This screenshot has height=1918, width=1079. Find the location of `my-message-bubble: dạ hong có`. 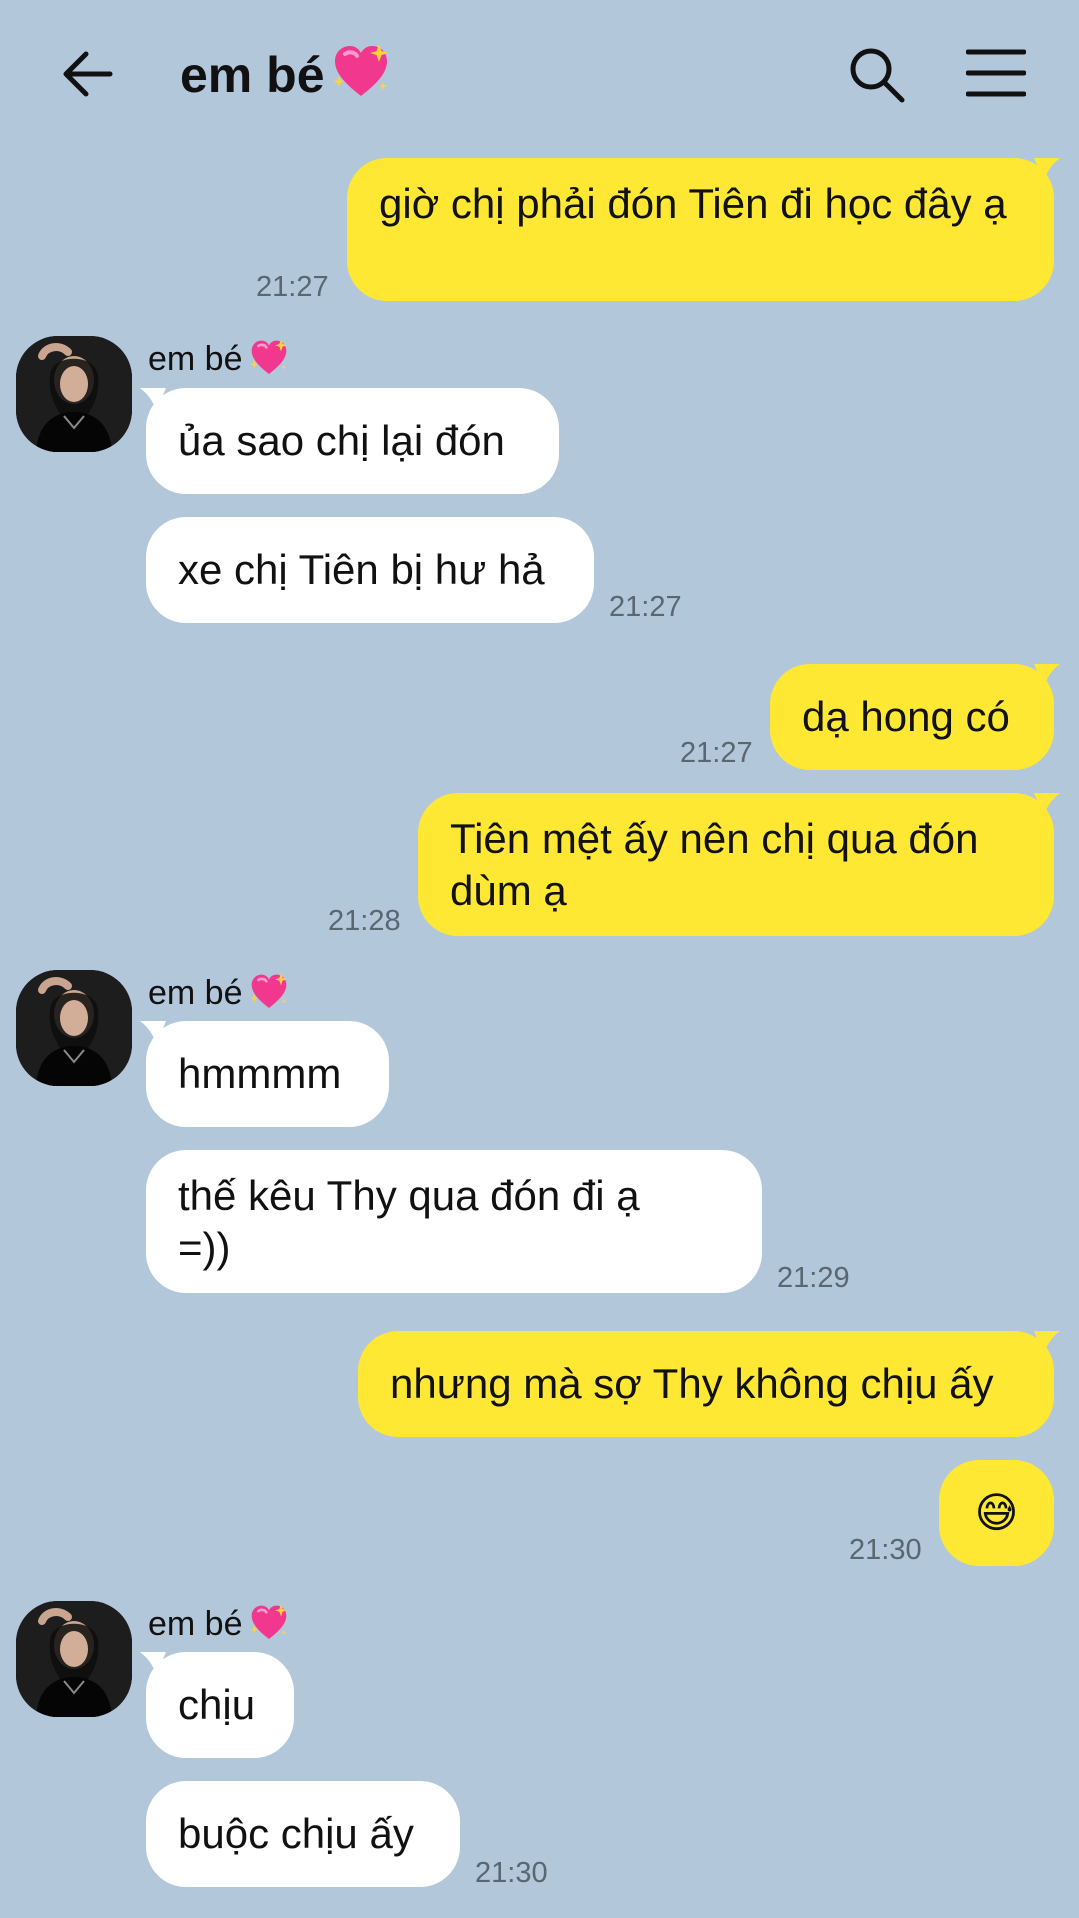

my-message-bubble: dạ hong có is located at coordinates (912, 717).